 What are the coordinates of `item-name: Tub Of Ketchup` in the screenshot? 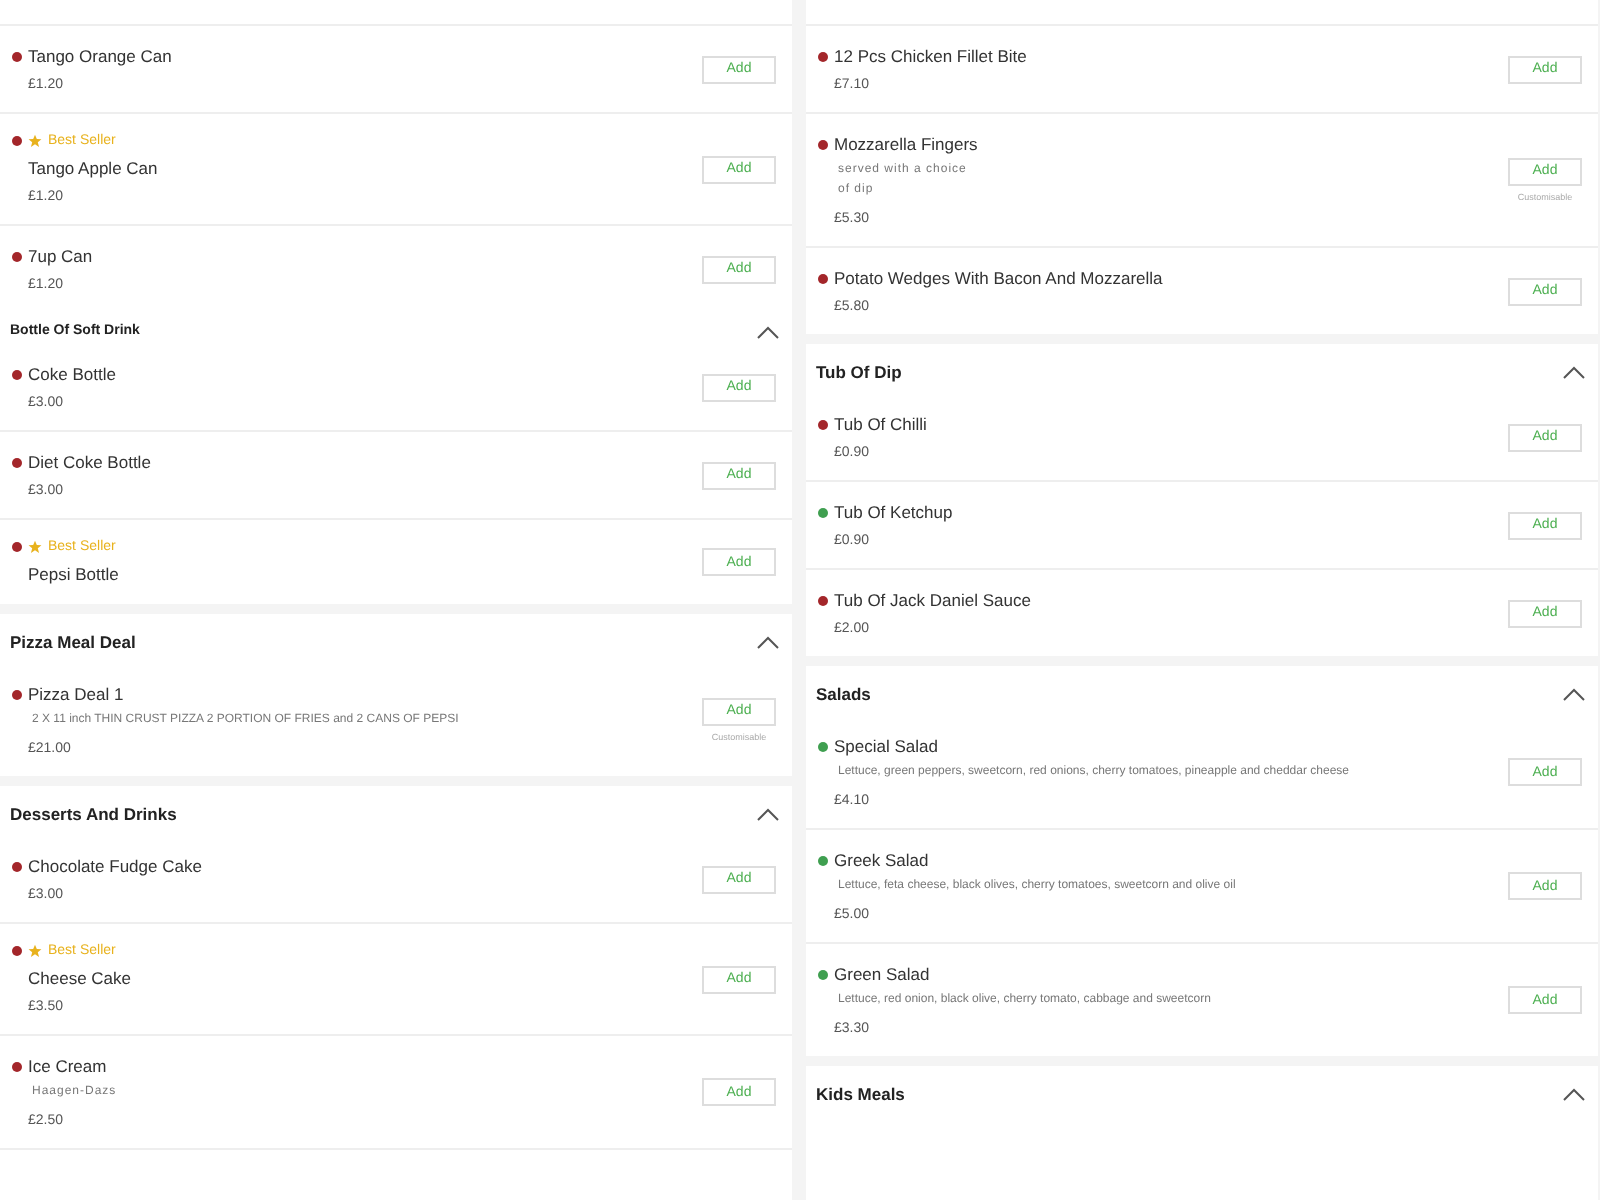 It's located at (893, 512).